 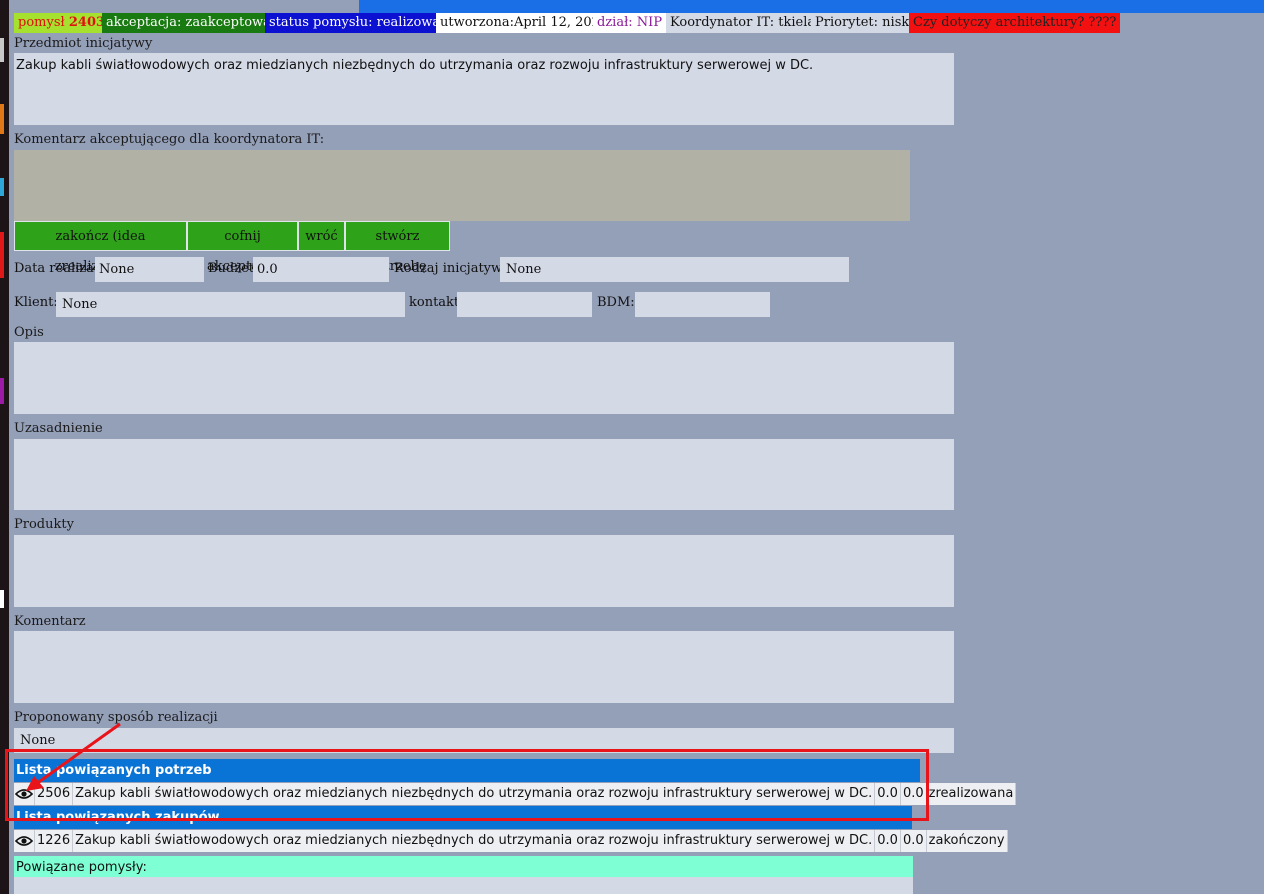 What do you see at coordinates (462, 185) in the screenshot?
I see `coordinator-comment-textarea` at bounding box center [462, 185].